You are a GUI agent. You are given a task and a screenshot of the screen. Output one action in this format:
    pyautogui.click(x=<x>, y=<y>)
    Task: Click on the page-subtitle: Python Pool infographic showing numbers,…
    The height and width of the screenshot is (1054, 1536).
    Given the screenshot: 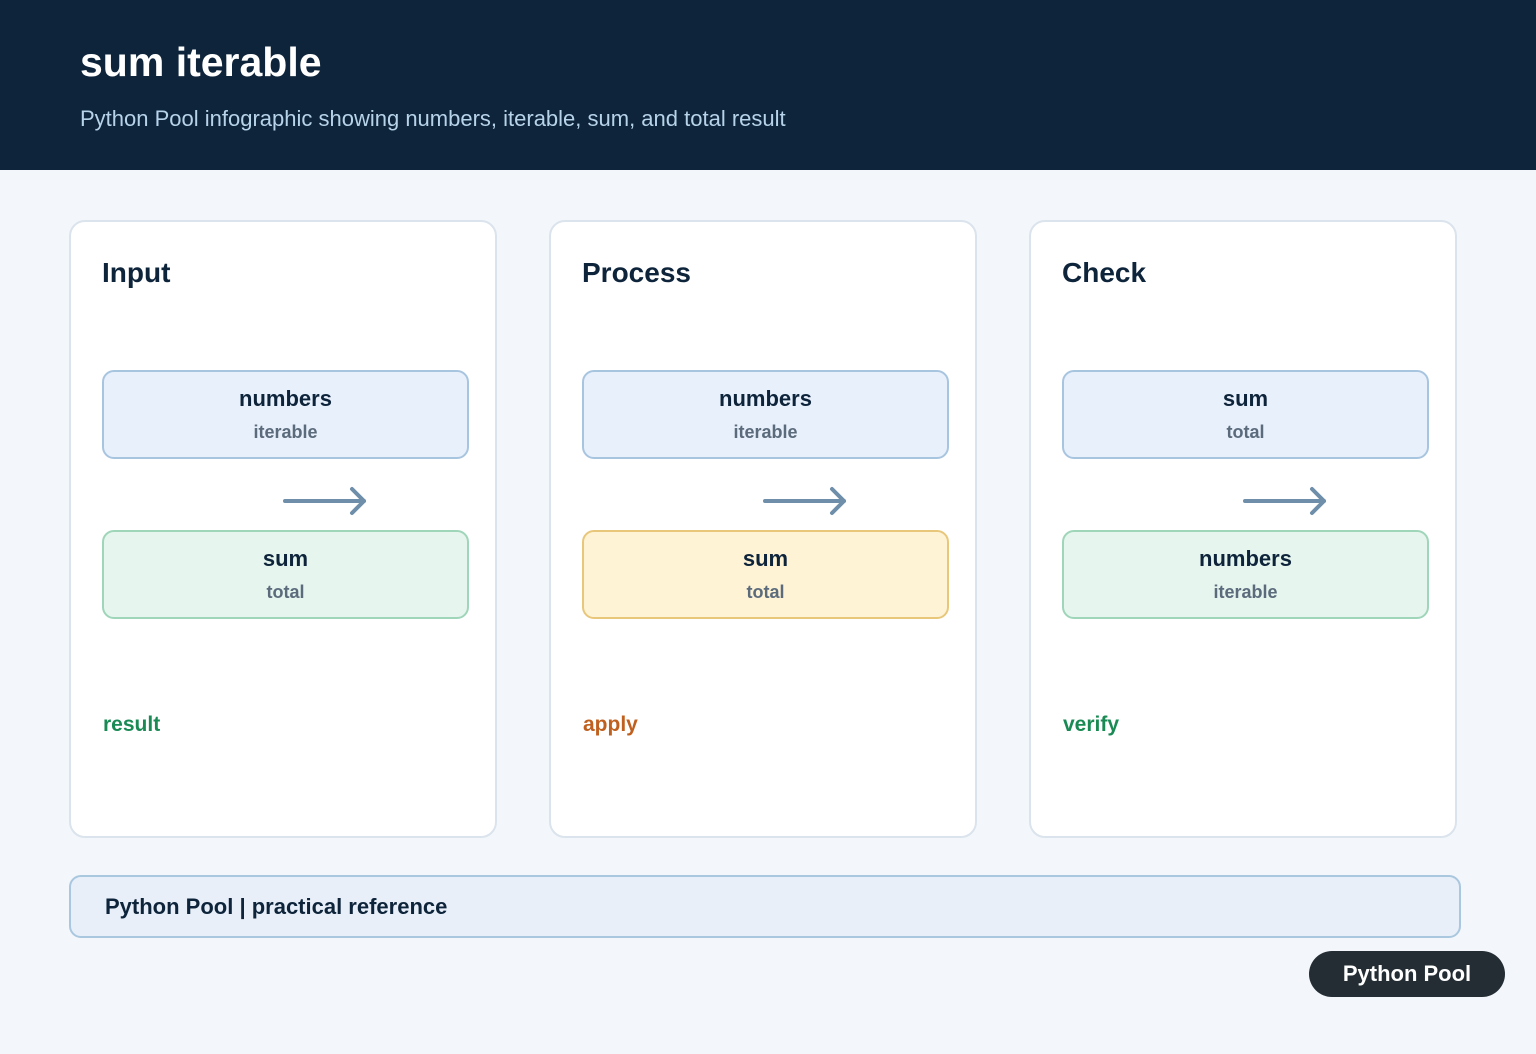 What is the action you would take?
    pyautogui.click(x=433, y=118)
    